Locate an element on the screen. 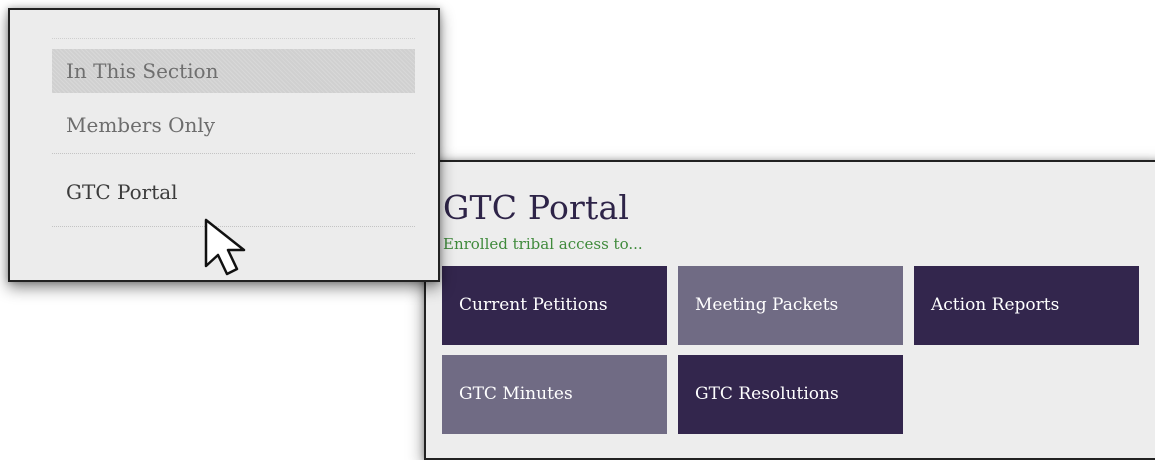 The image size is (1155, 460). action-reports-tile: Action Reports is located at coordinates (1026, 305).